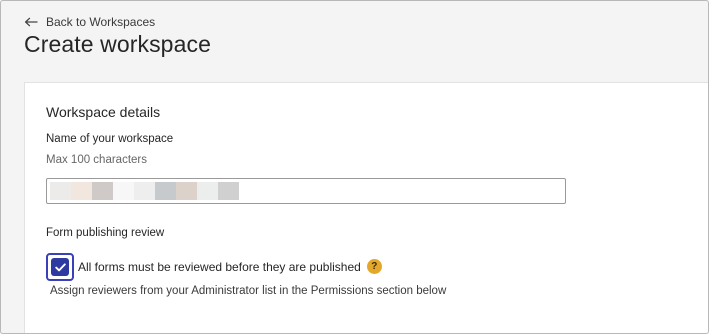 The width and height of the screenshot is (709, 334). Describe the element at coordinates (374, 266) in the screenshot. I see `question-circle-icon: ?` at that location.